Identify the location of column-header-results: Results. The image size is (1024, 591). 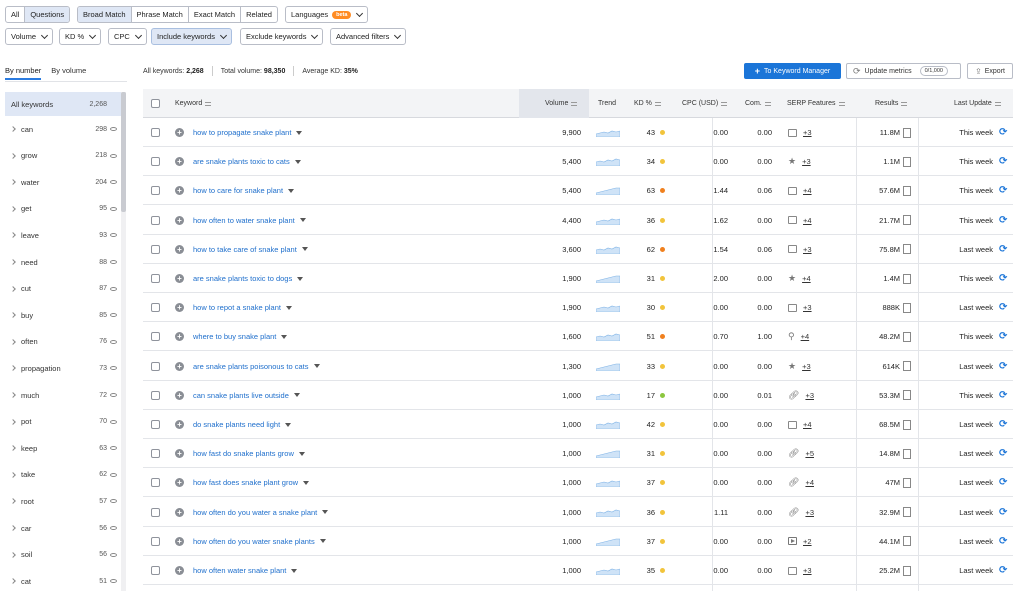
(891, 103).